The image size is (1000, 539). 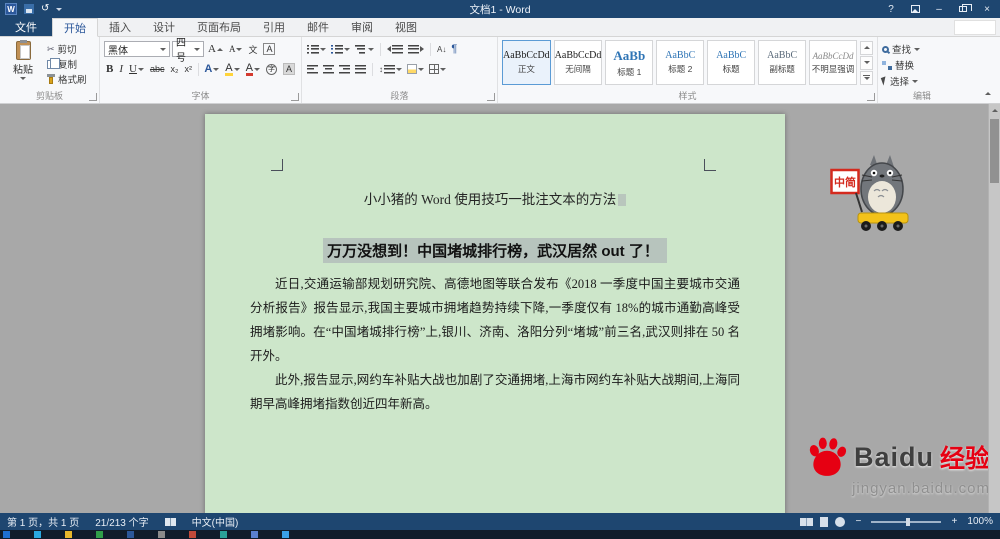 What do you see at coordinates (75, 27) in the screenshot?
I see `tab-home: 开始` at bounding box center [75, 27].